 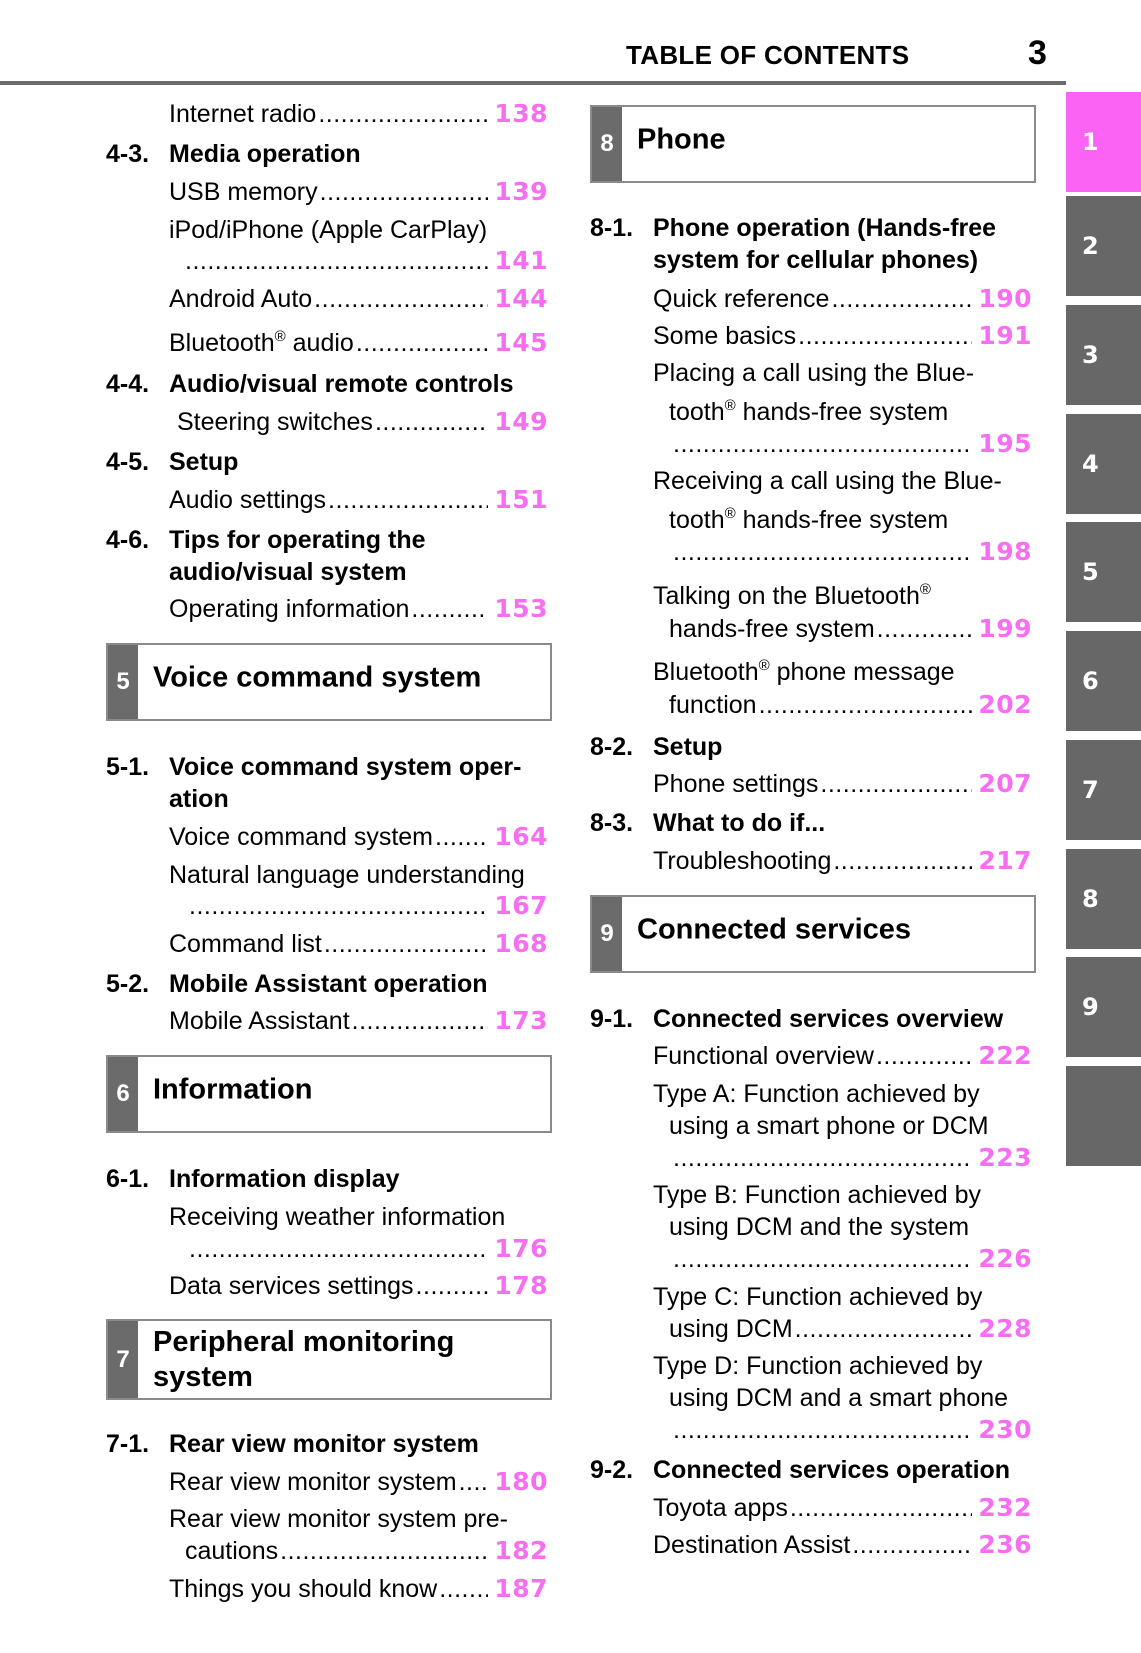 What do you see at coordinates (925, 589) in the screenshot?
I see `registered-mark: ®` at bounding box center [925, 589].